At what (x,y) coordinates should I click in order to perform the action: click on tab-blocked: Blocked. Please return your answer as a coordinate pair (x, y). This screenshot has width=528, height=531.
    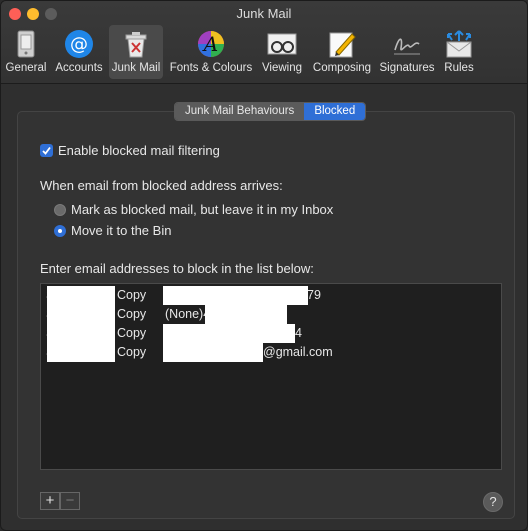
    Looking at the image, I should click on (335, 111).